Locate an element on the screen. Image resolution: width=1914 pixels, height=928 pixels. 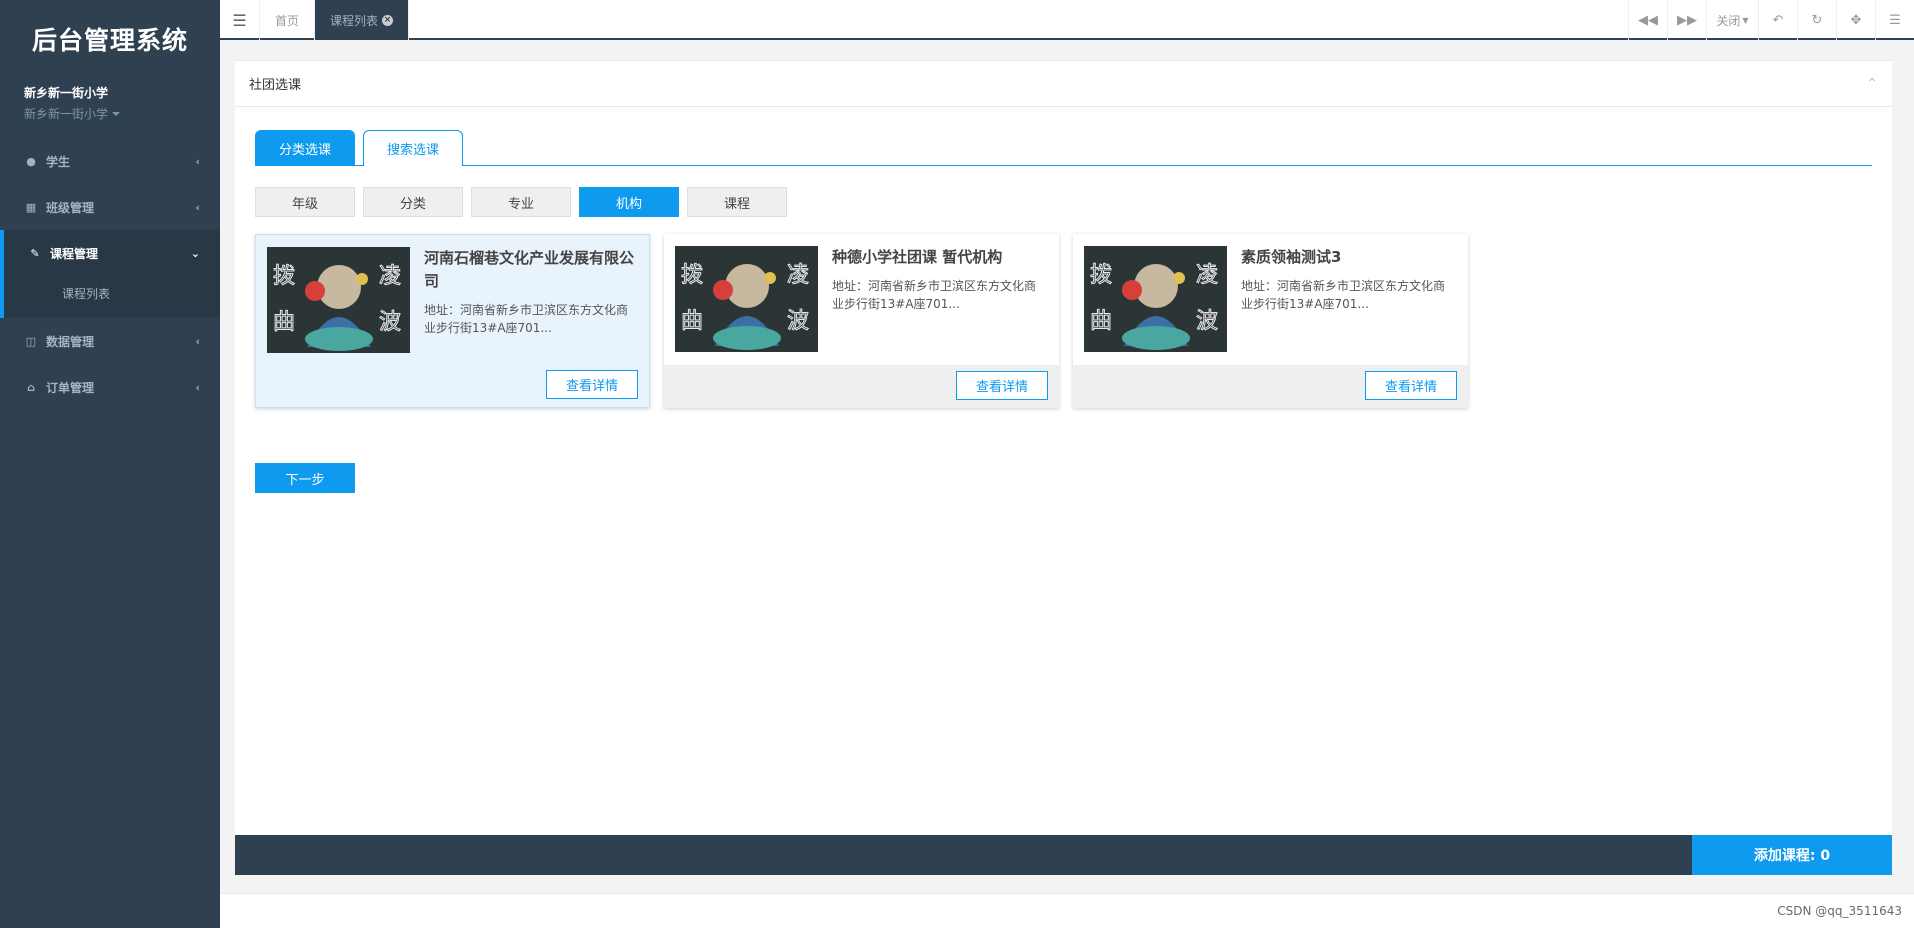
arrows-icon: ✥ is located at coordinates (1856, 20).